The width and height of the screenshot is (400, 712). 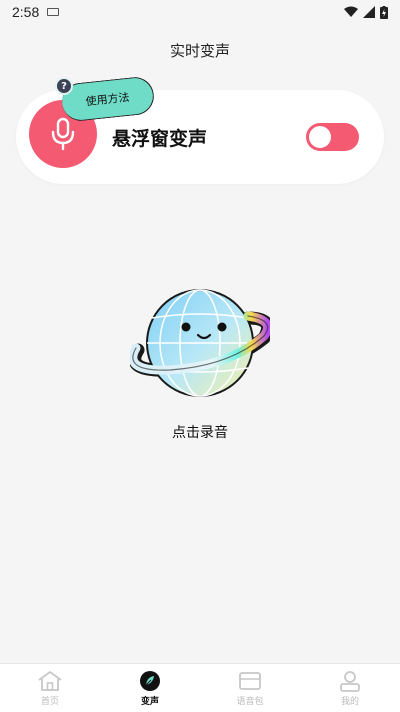 What do you see at coordinates (351, 11) in the screenshot?
I see `wifi-icon` at bounding box center [351, 11].